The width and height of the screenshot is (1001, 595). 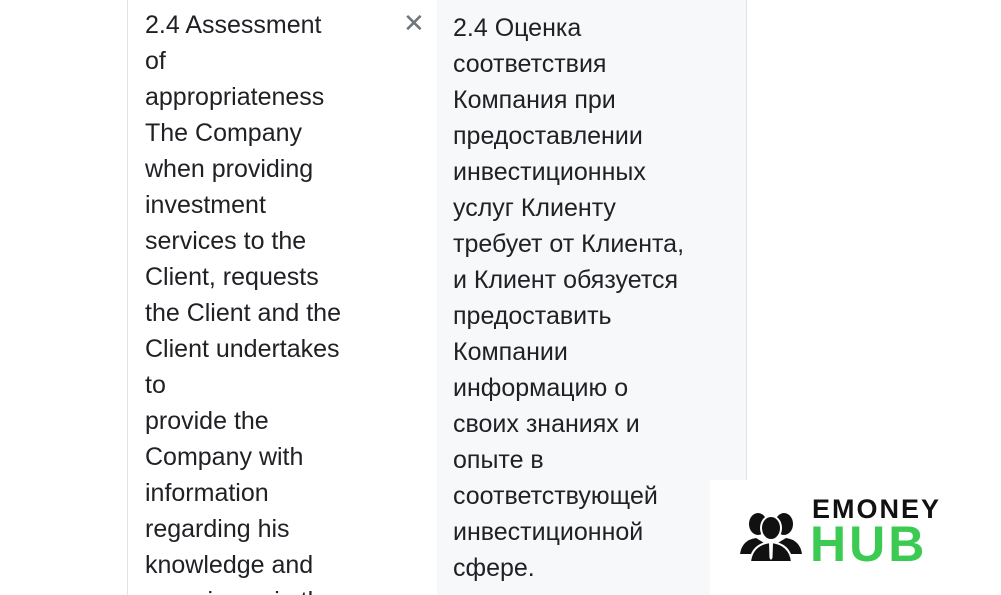 What do you see at coordinates (555, 496) in the screenshot?
I see `text-line: соответствующей` at bounding box center [555, 496].